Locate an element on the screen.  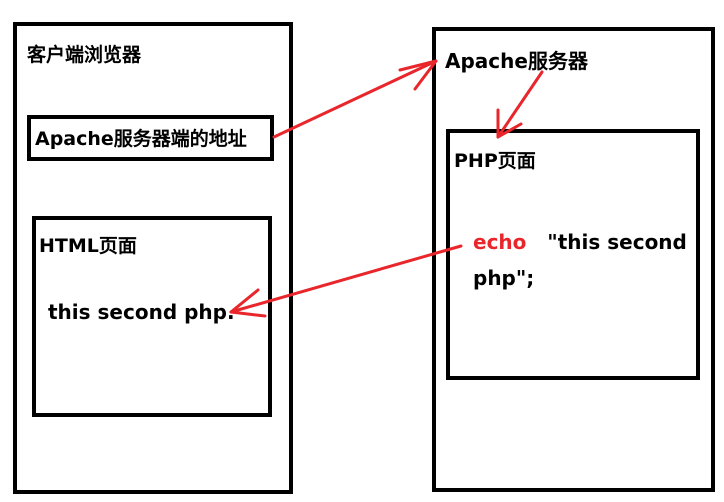
client-browser-title: 客户端浏览器 is located at coordinates (84, 55).